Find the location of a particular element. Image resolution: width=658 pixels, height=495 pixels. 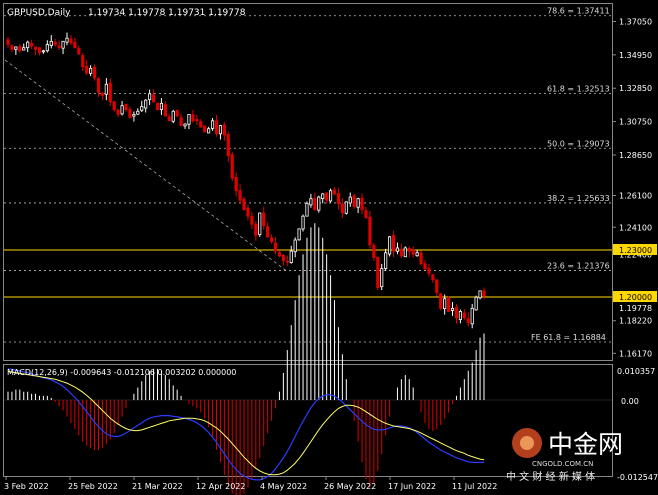

x-tick-label: 21 Mar 2022 is located at coordinates (157, 486).